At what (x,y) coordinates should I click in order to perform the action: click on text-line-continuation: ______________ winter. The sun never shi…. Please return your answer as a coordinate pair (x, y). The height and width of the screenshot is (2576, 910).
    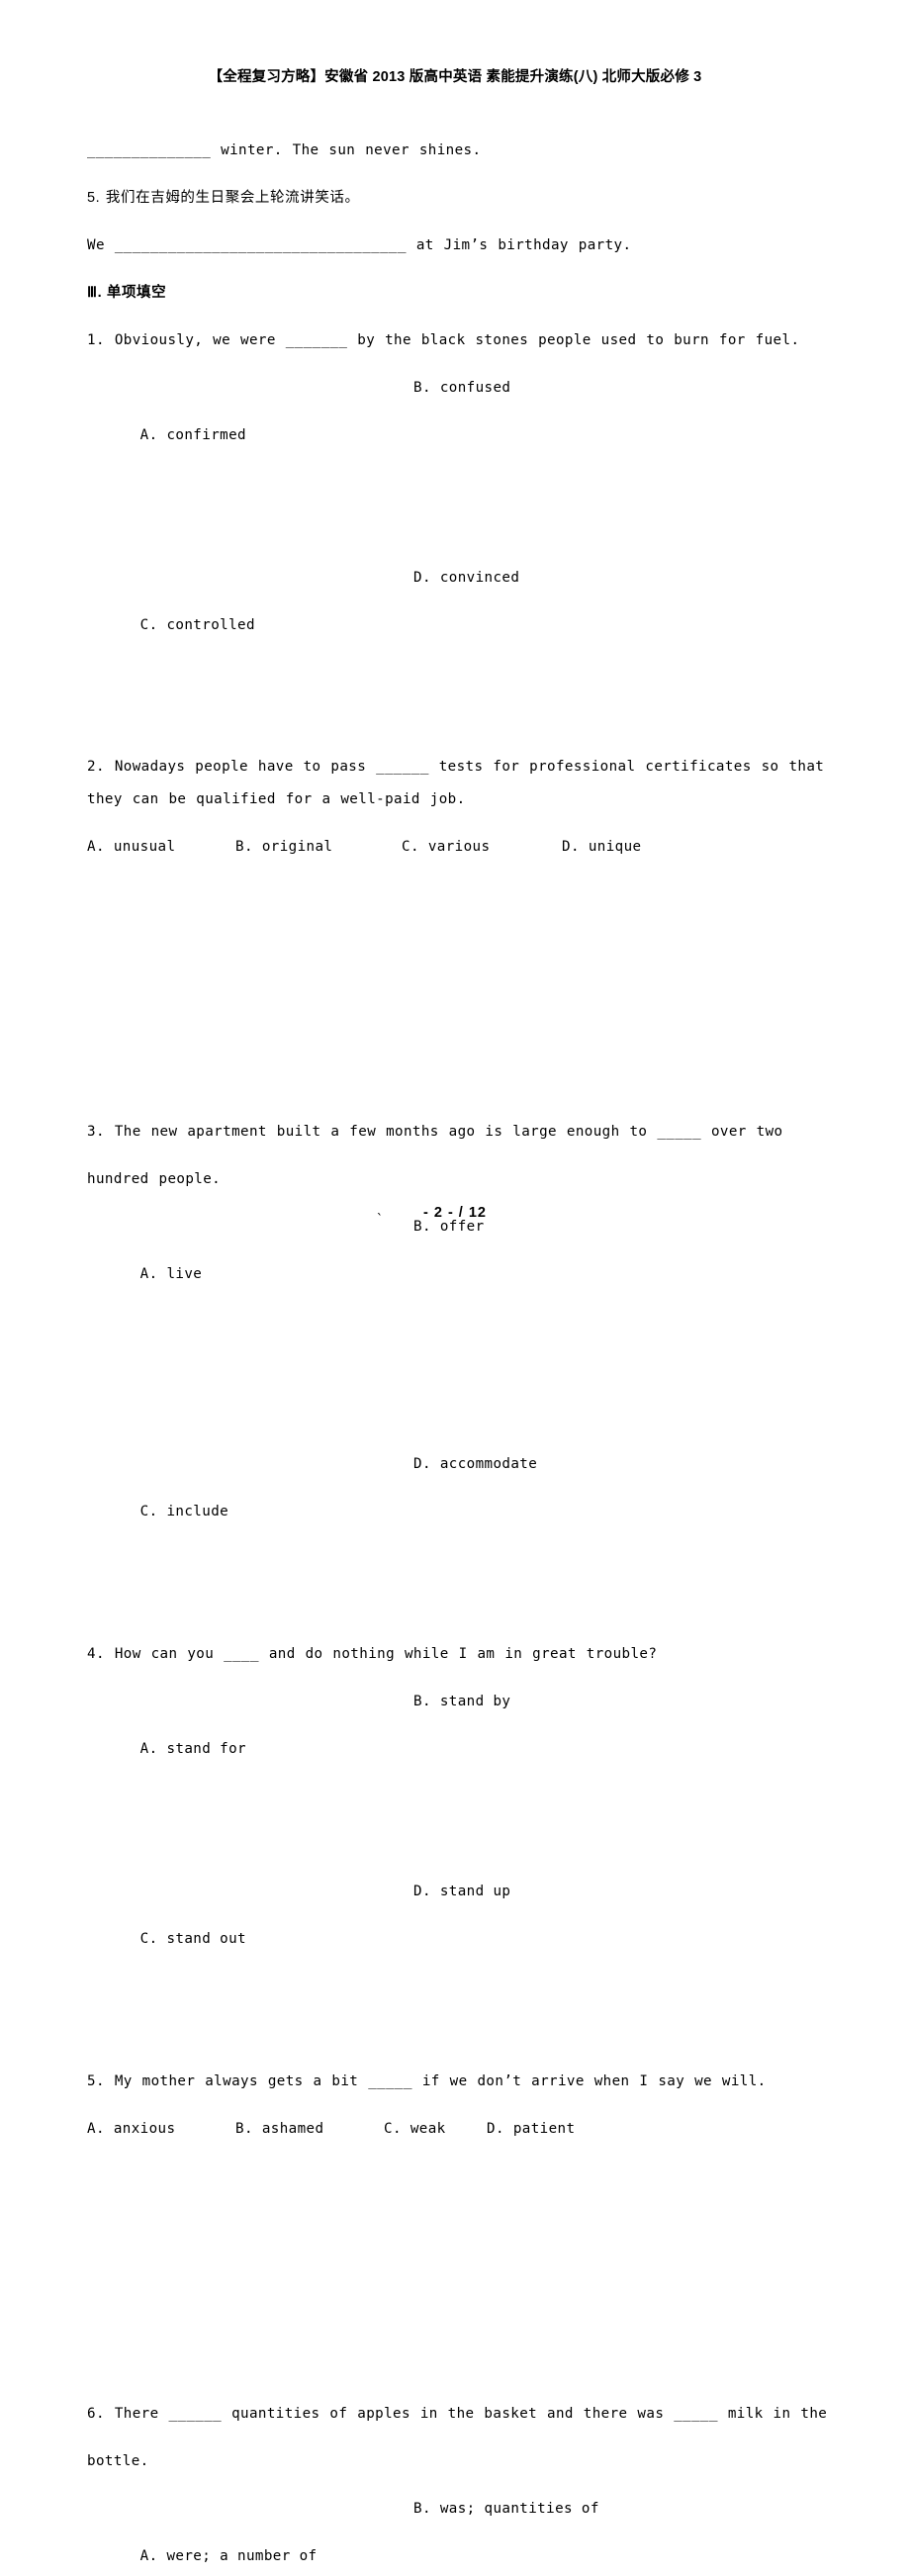
    Looking at the image, I should click on (284, 150).